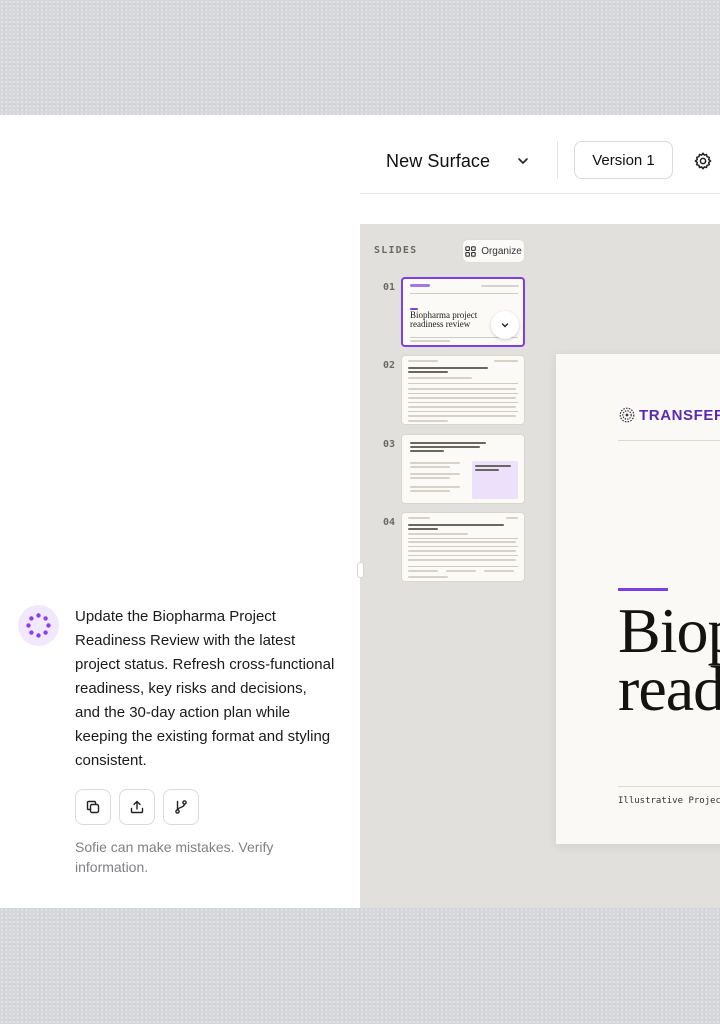 The width and height of the screenshot is (720, 1024). I want to click on slide-number: 03, so click(389, 444).